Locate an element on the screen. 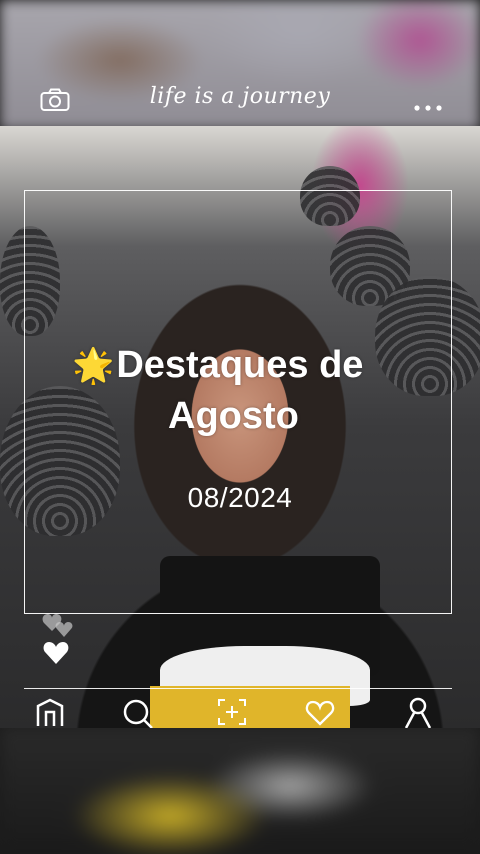 The width and height of the screenshot is (480, 854). headline: 🌟Destaques de Agosto is located at coordinates (252, 390).